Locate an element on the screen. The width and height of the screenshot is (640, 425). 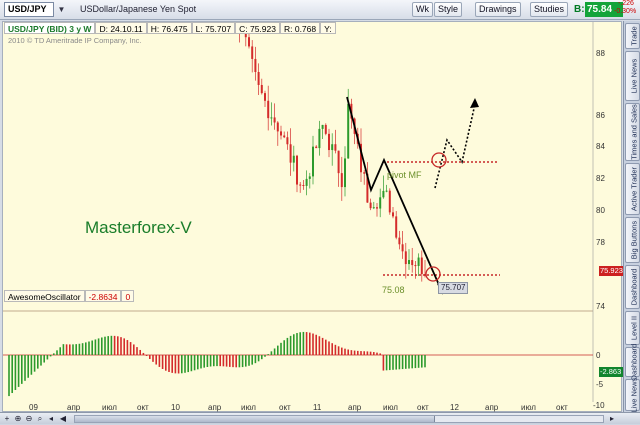
reset-zoom-icon: ⌕ is located at coordinates (40, 419).